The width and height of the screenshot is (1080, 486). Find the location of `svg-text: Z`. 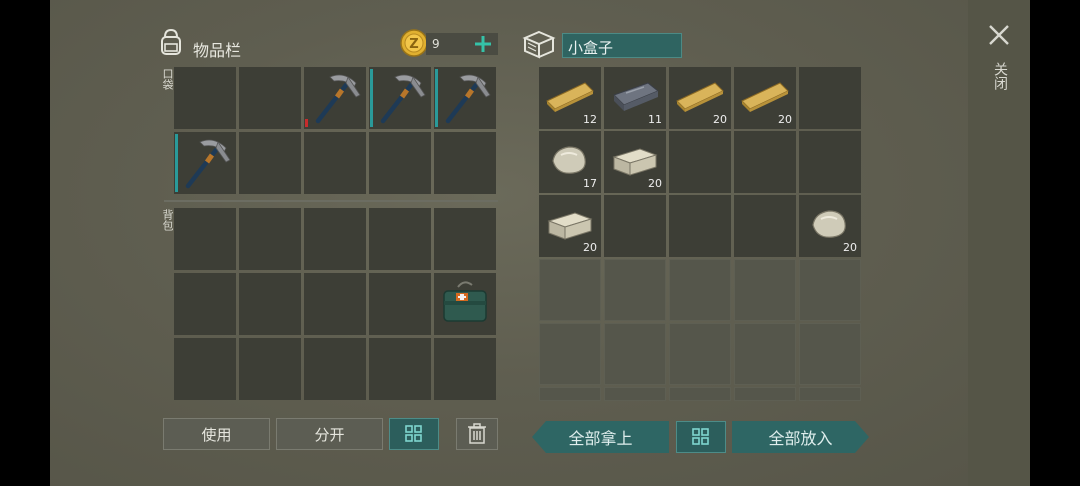

svg-text: Z is located at coordinates (413, 44).